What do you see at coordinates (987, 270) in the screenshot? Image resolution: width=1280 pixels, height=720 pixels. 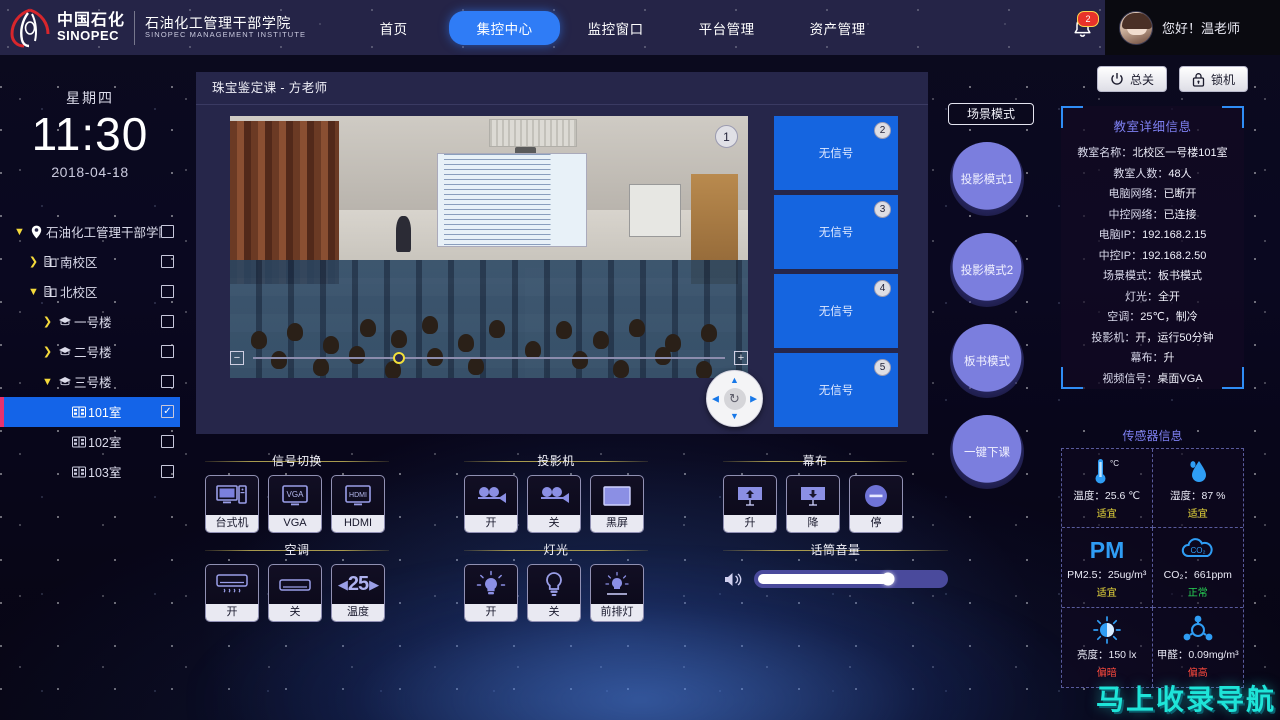 I see `scene-button-projection-2: 投影模式2` at bounding box center [987, 270].